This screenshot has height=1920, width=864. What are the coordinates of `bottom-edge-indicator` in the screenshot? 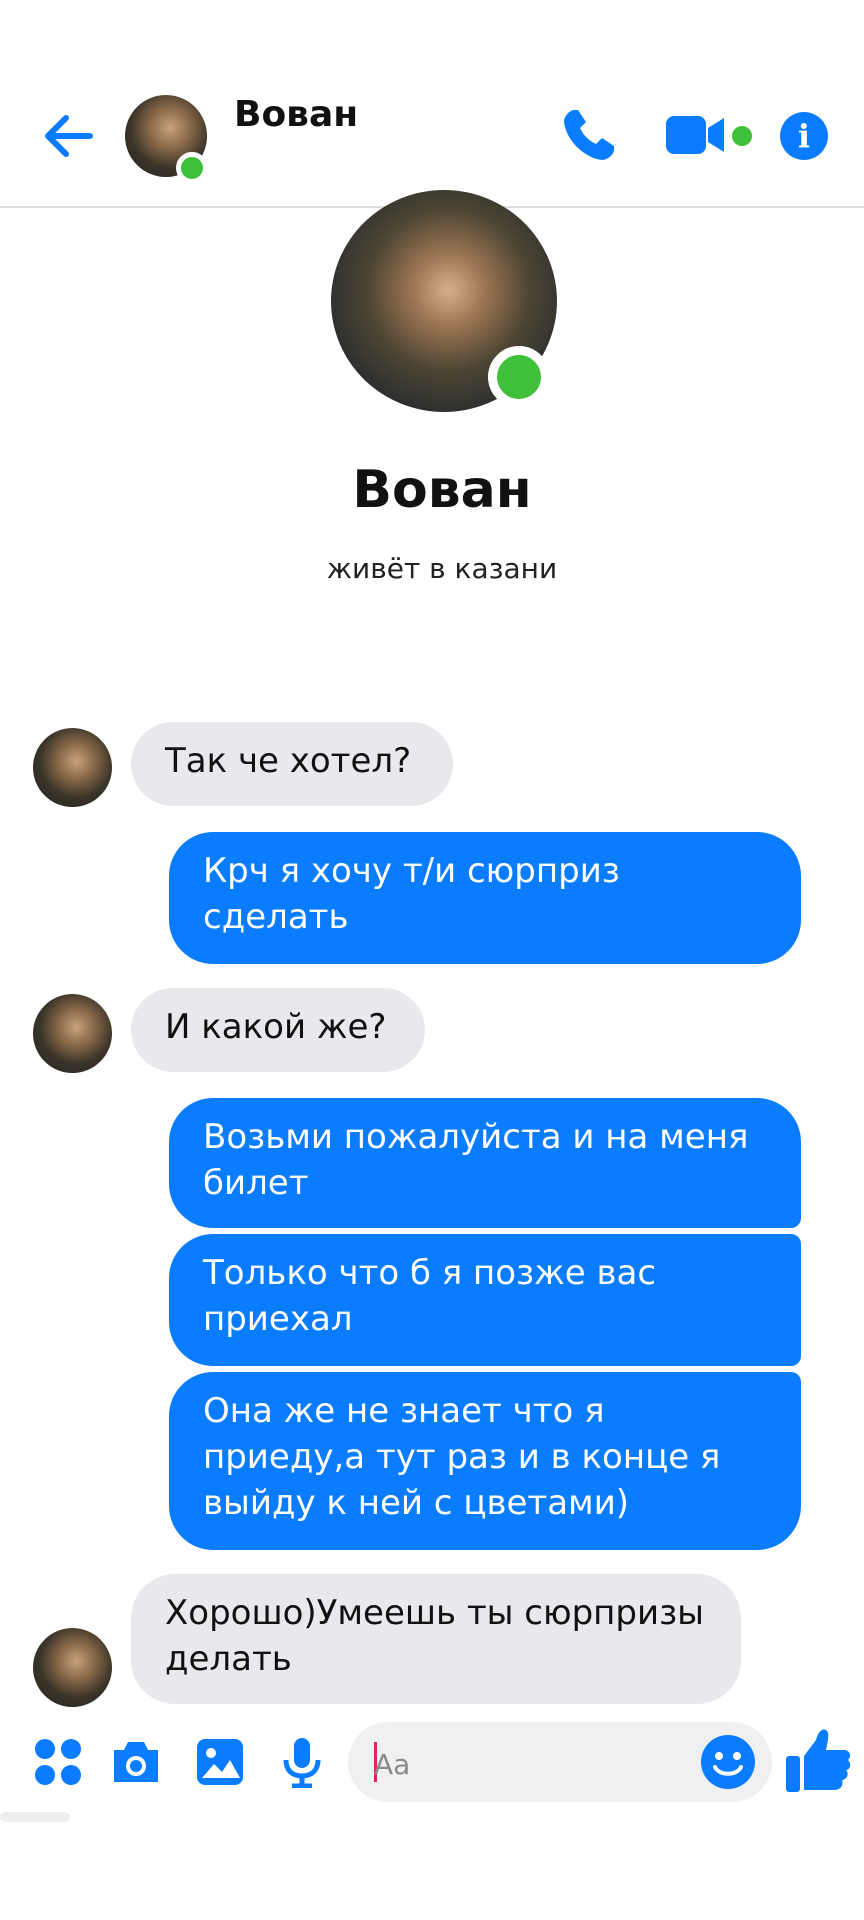 It's located at (35, 1817).